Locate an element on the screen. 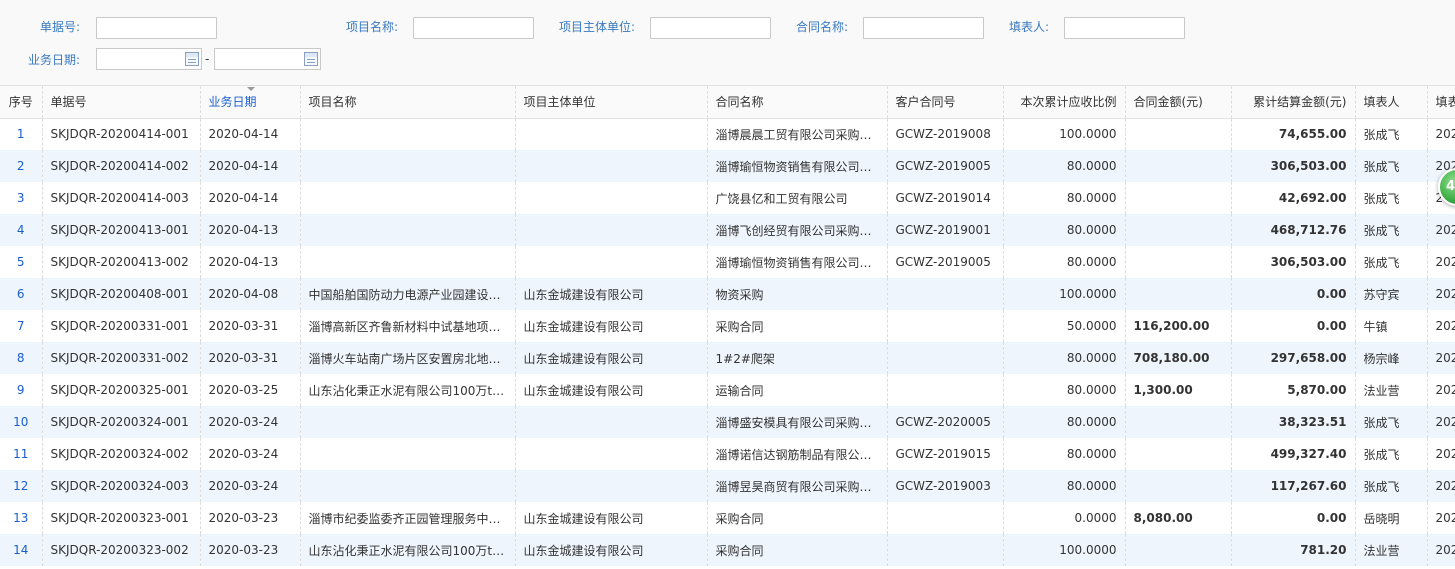 The image size is (1455, 569). row-index: 6 is located at coordinates (21, 294).